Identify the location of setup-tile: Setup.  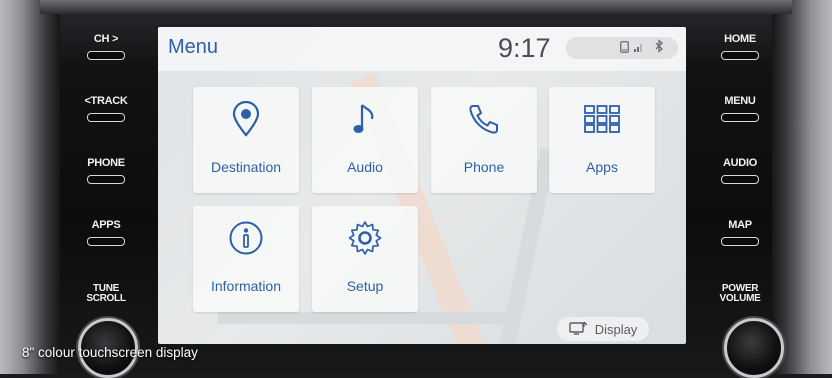
(365, 259).